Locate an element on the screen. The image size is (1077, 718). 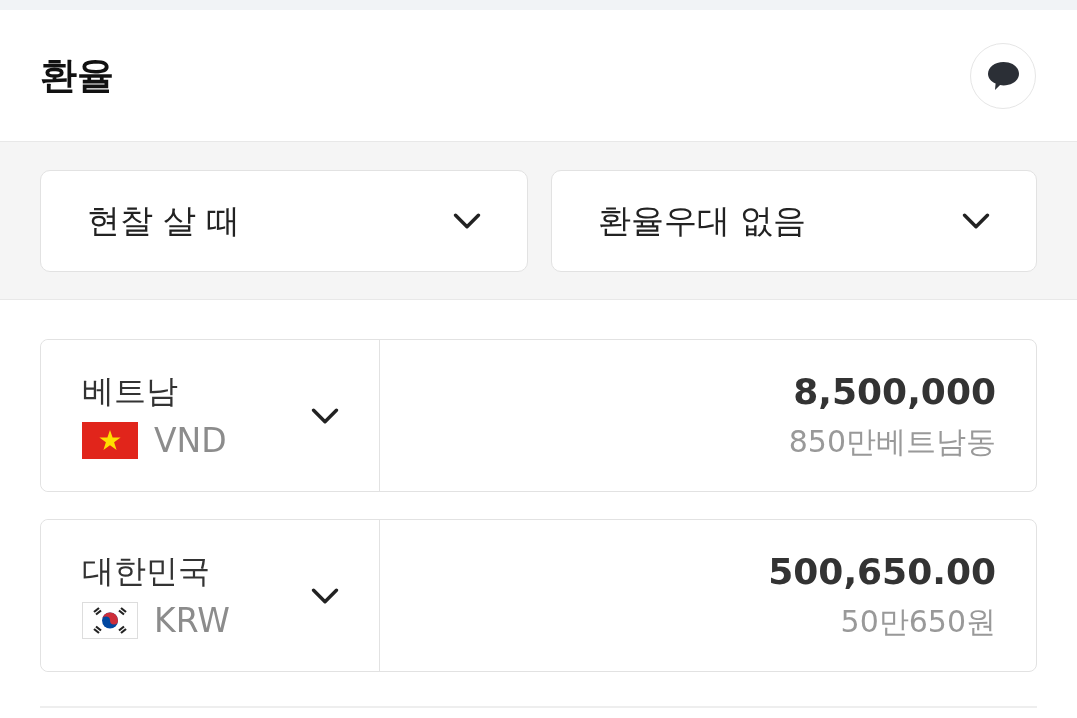
currency-selector: 대한민국 KRW is located at coordinates (210, 595).